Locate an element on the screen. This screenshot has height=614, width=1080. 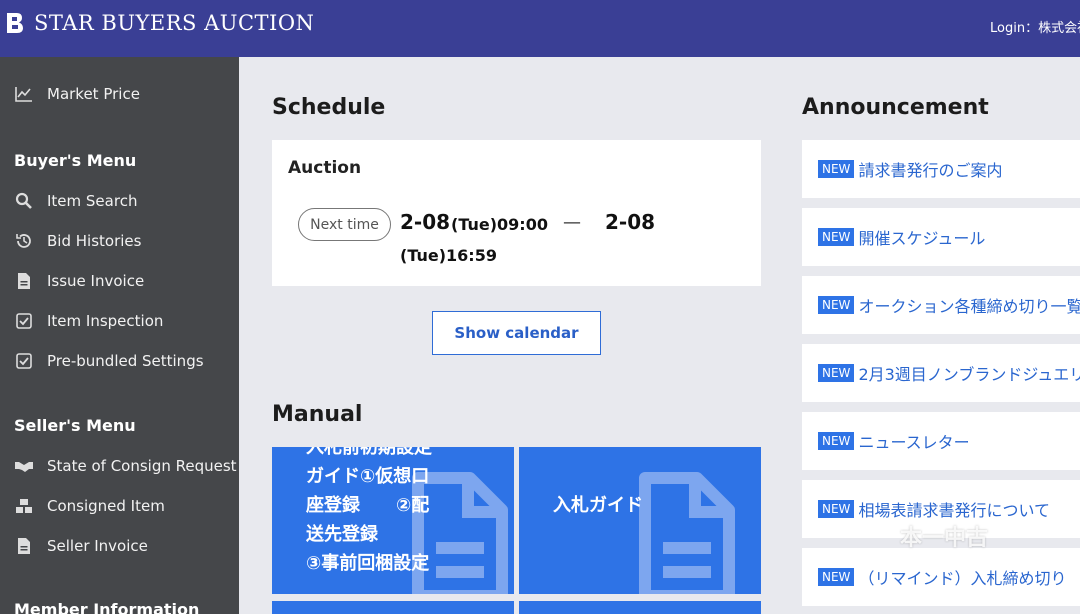
sidebar-item-market-price: Market Price is located at coordinates (77, 94).